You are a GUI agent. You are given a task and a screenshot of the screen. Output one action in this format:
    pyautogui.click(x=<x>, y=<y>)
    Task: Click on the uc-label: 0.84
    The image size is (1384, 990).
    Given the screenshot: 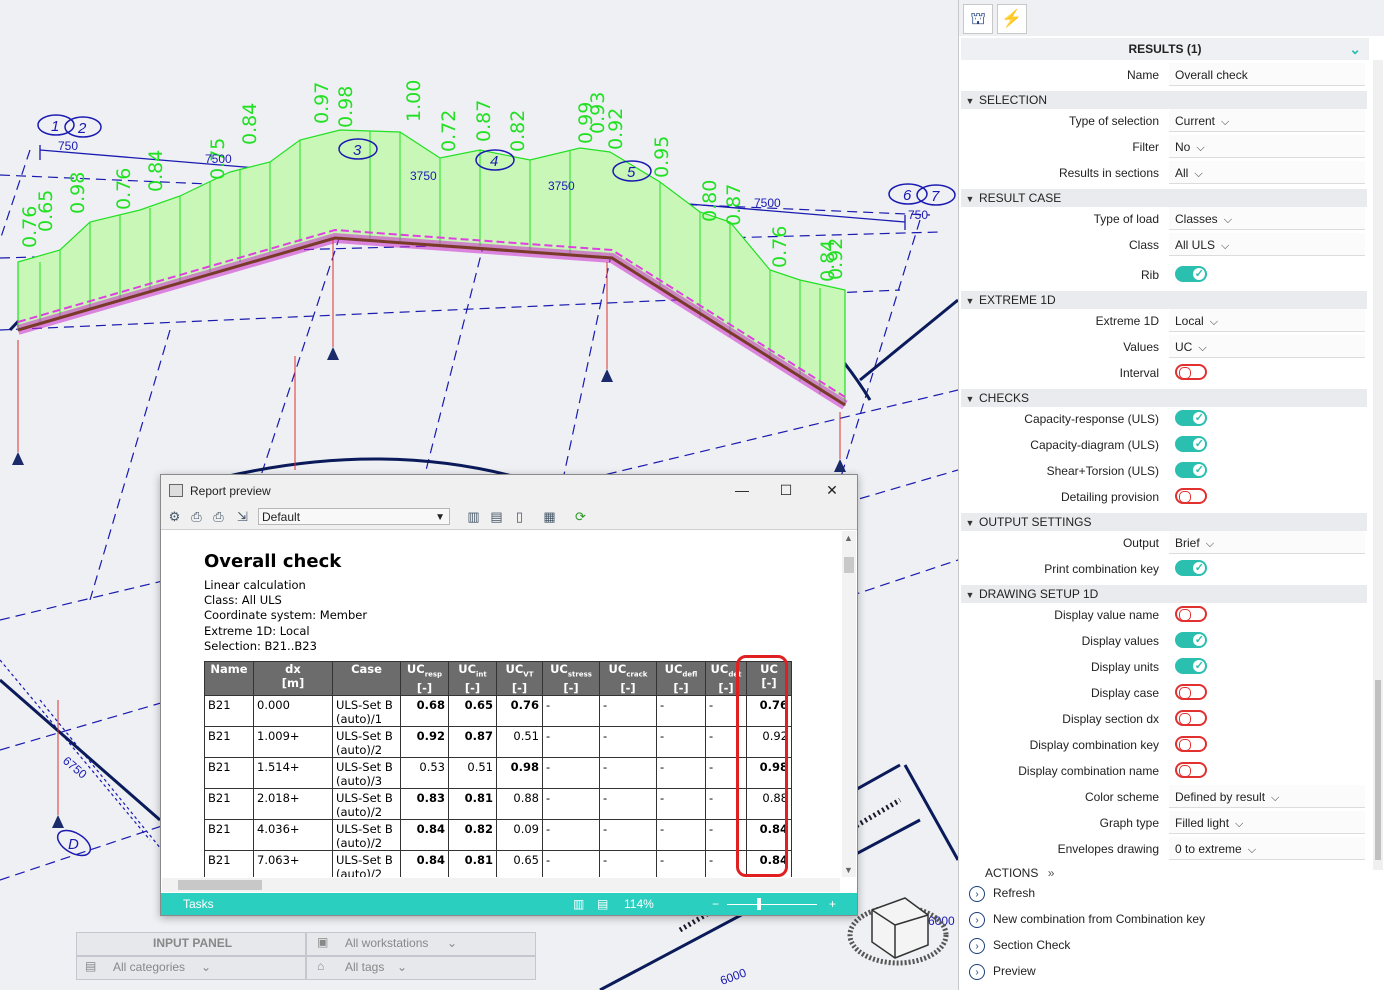 What is the action you would take?
    pyautogui.click(x=156, y=171)
    